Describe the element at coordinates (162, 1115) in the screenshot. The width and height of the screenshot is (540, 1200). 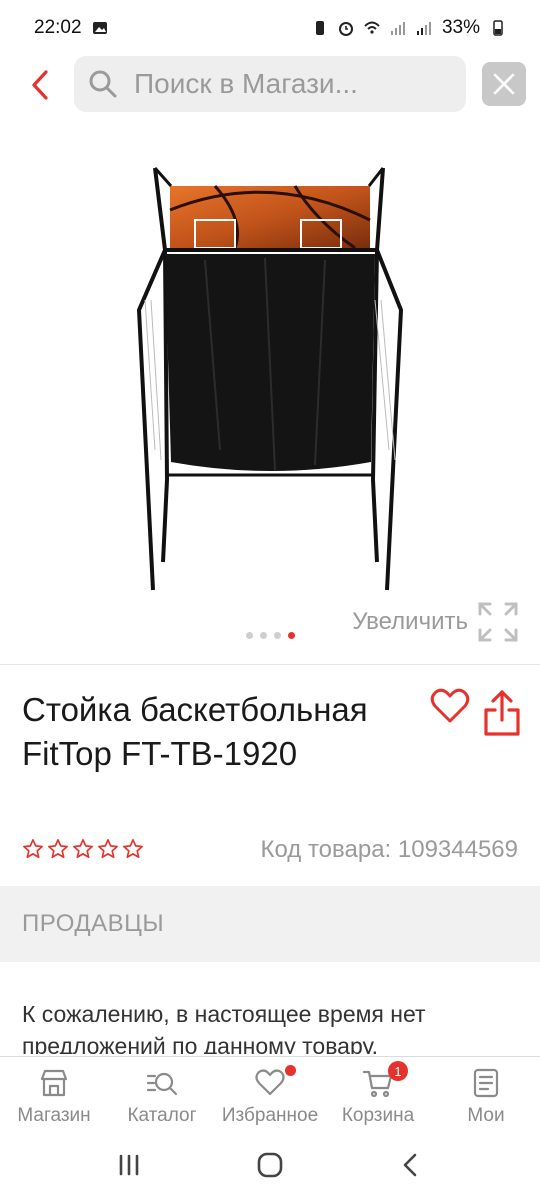
I see `nav-label: Каталог` at that location.